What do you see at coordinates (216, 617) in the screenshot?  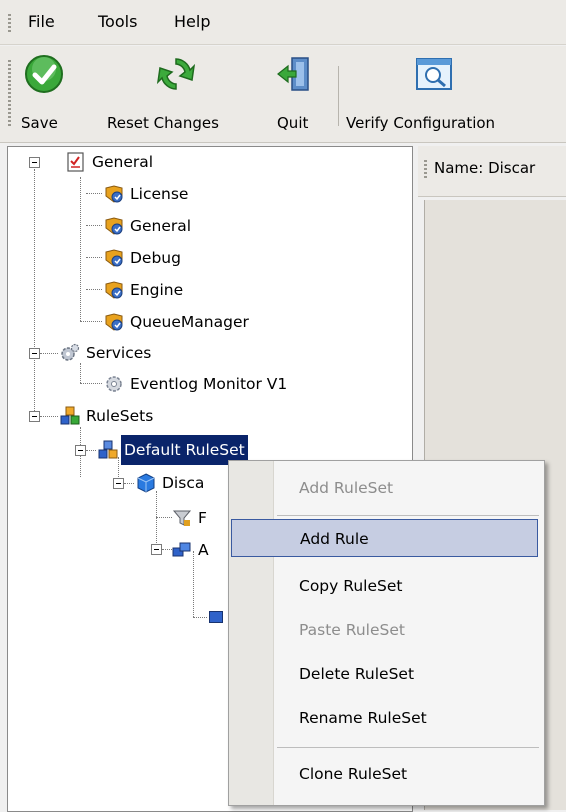 I see `action-leaf-icon` at bounding box center [216, 617].